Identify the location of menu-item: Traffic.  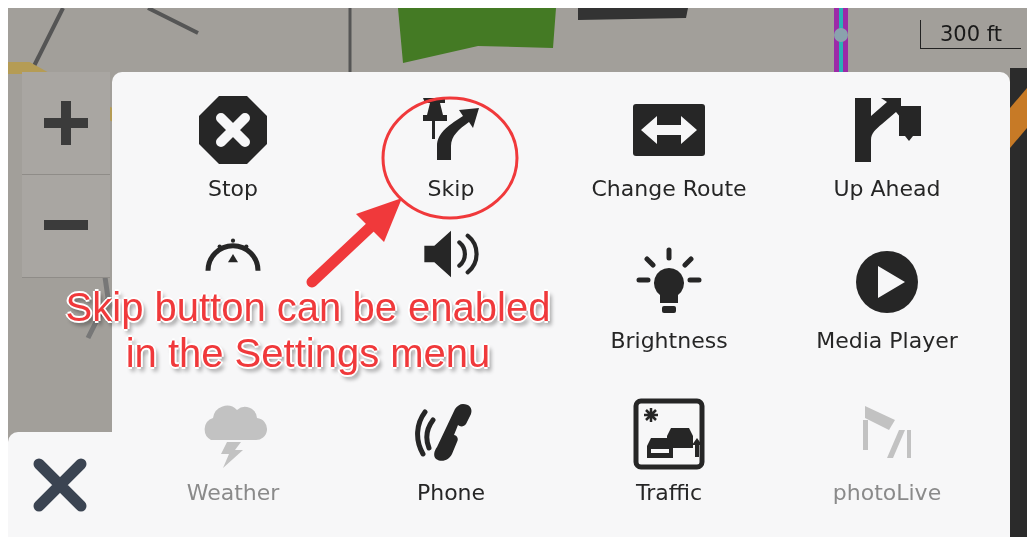
(669, 467).